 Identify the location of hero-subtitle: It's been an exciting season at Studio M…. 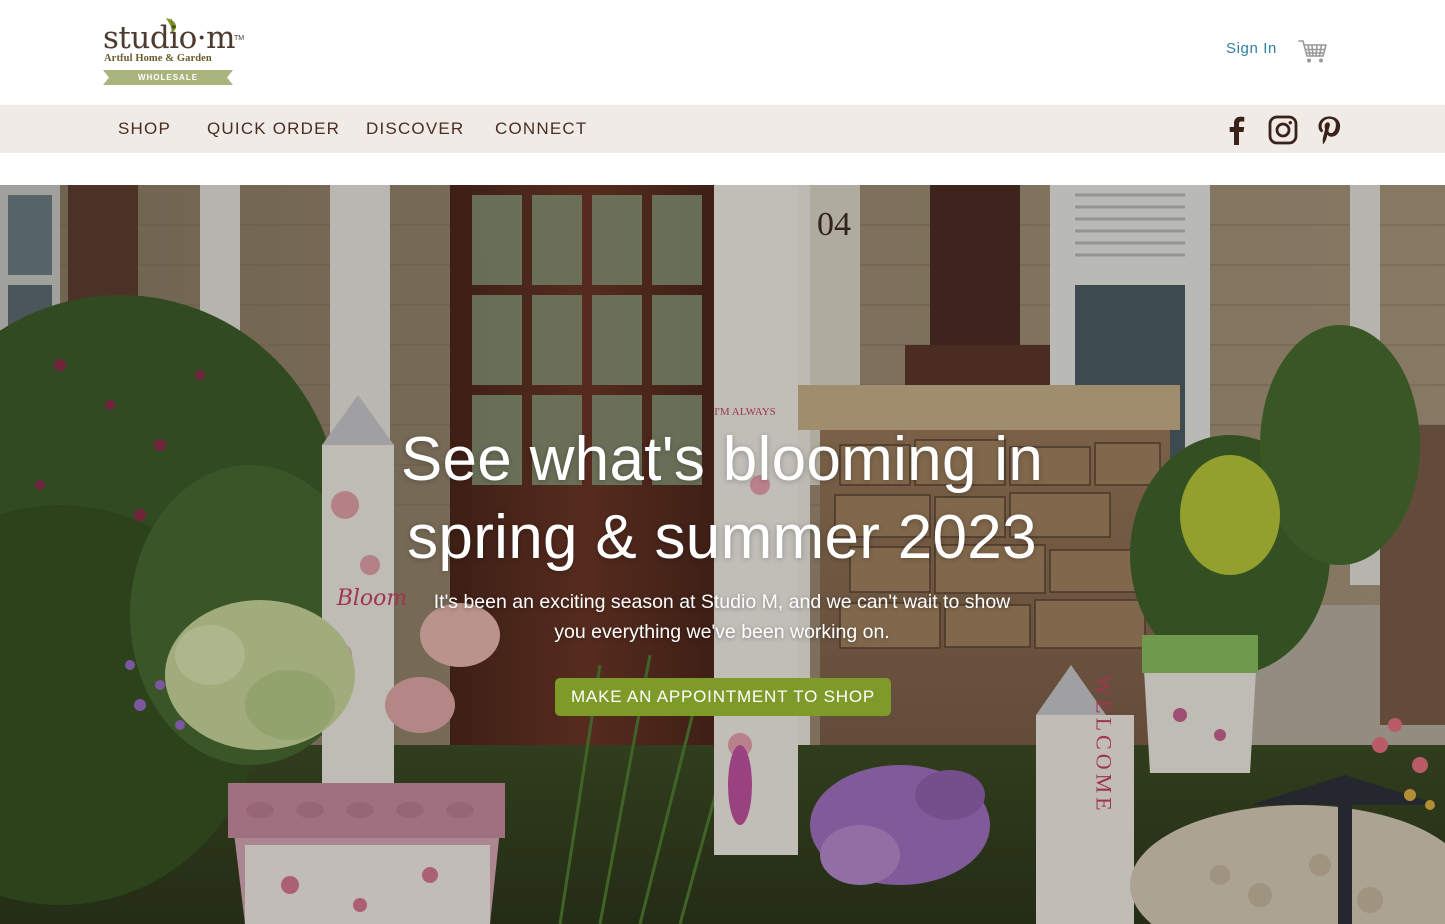
(722, 617).